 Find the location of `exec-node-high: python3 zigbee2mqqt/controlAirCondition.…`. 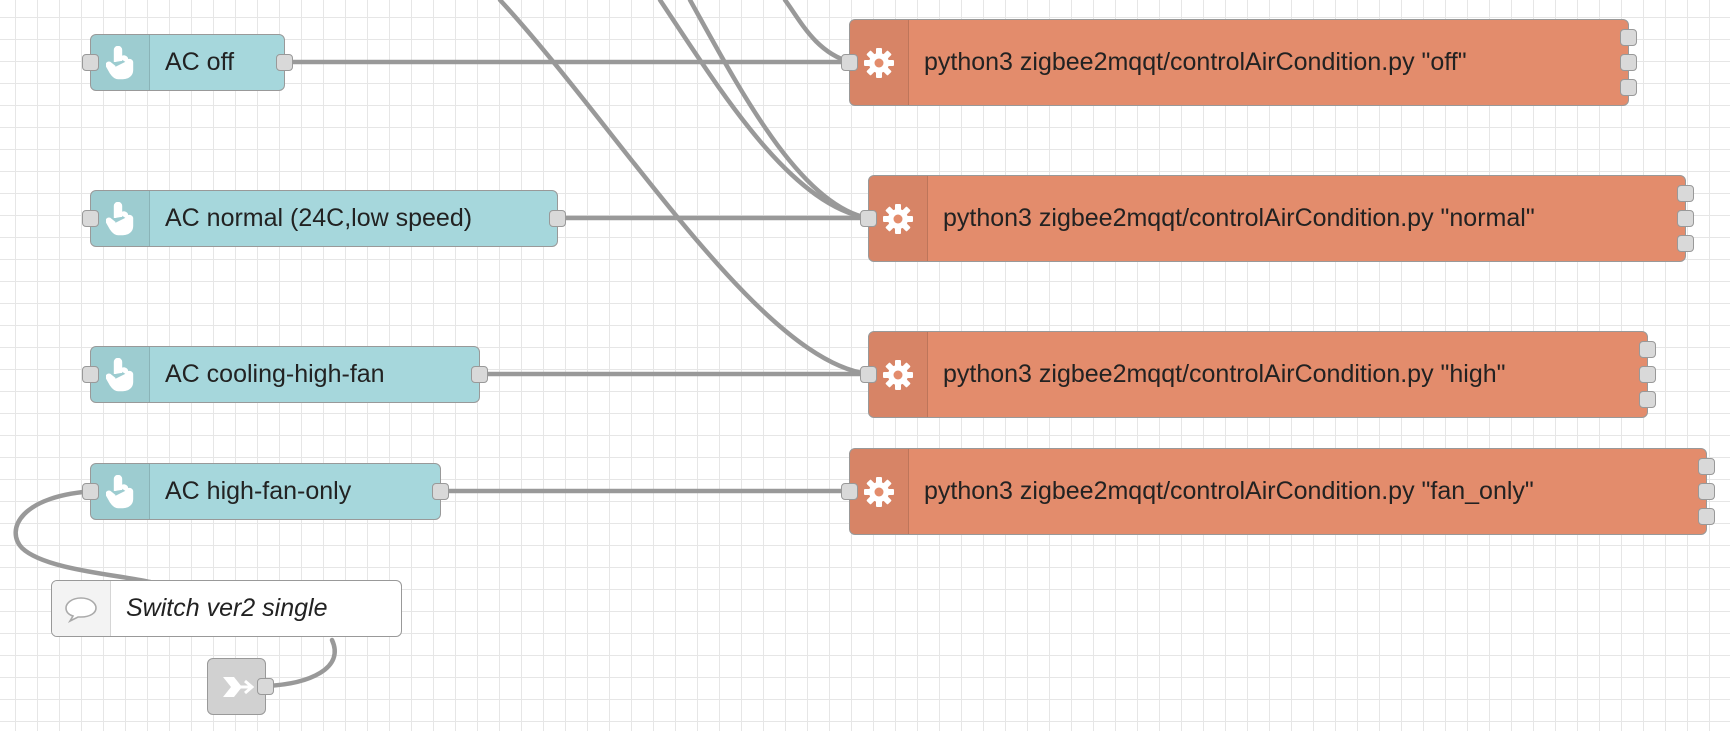

exec-node-high: python3 zigbee2mqqt/controlAirCondition.… is located at coordinates (1258, 374).